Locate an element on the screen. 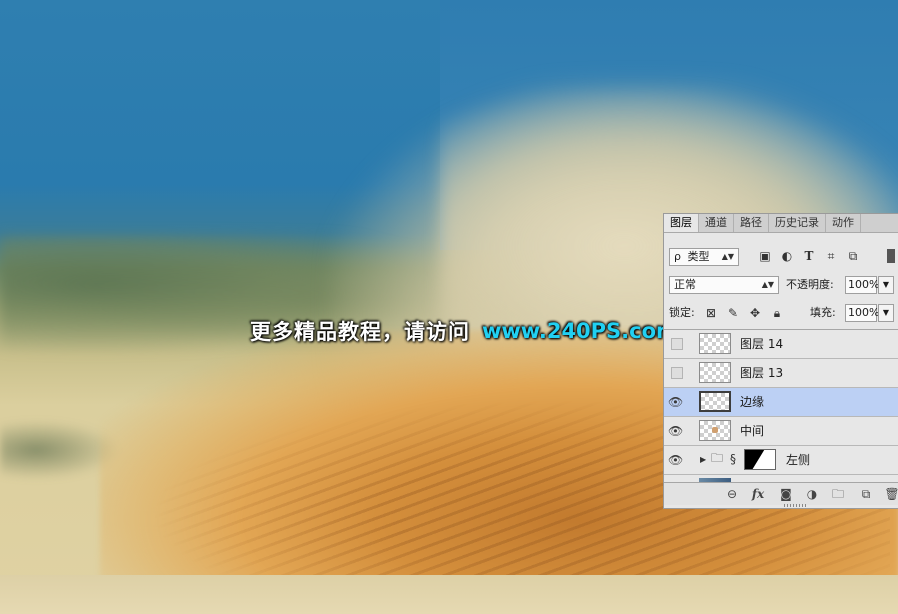 The width and height of the screenshot is (898, 614). layer-row-13: 图层 13 is located at coordinates (781, 373).